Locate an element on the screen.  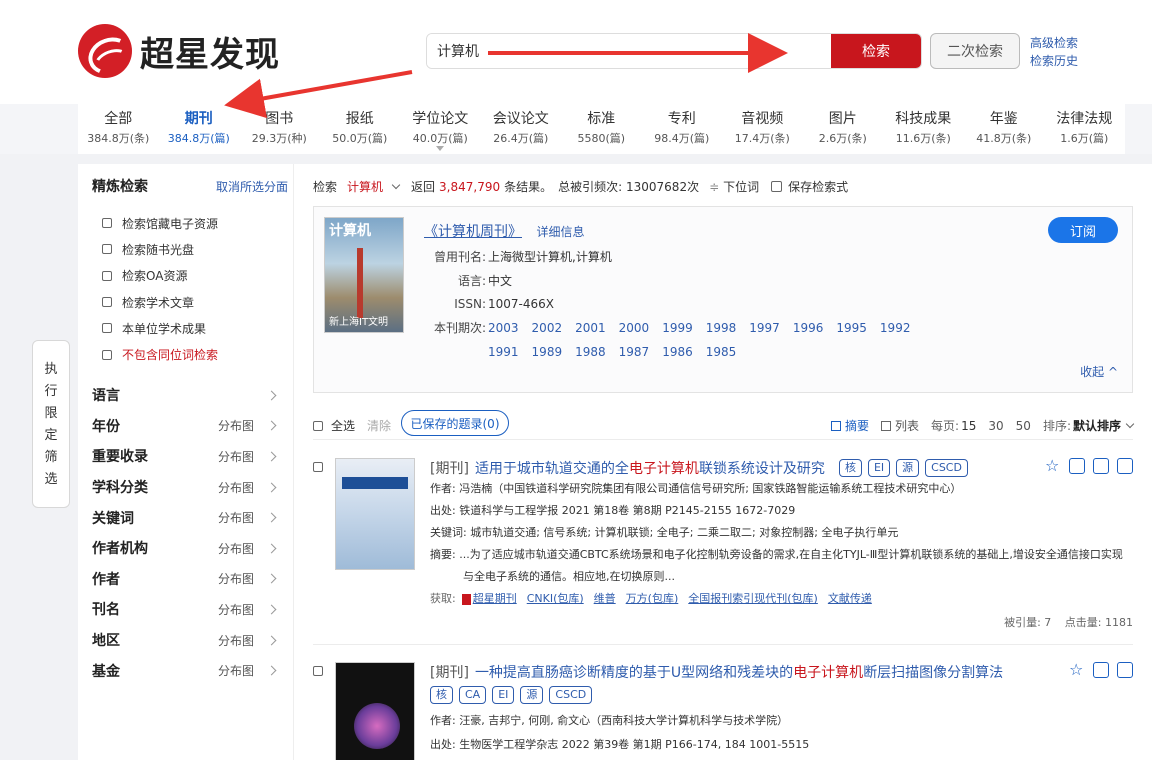
arrow-to-journal-tab is located at coordinates (318, 94).